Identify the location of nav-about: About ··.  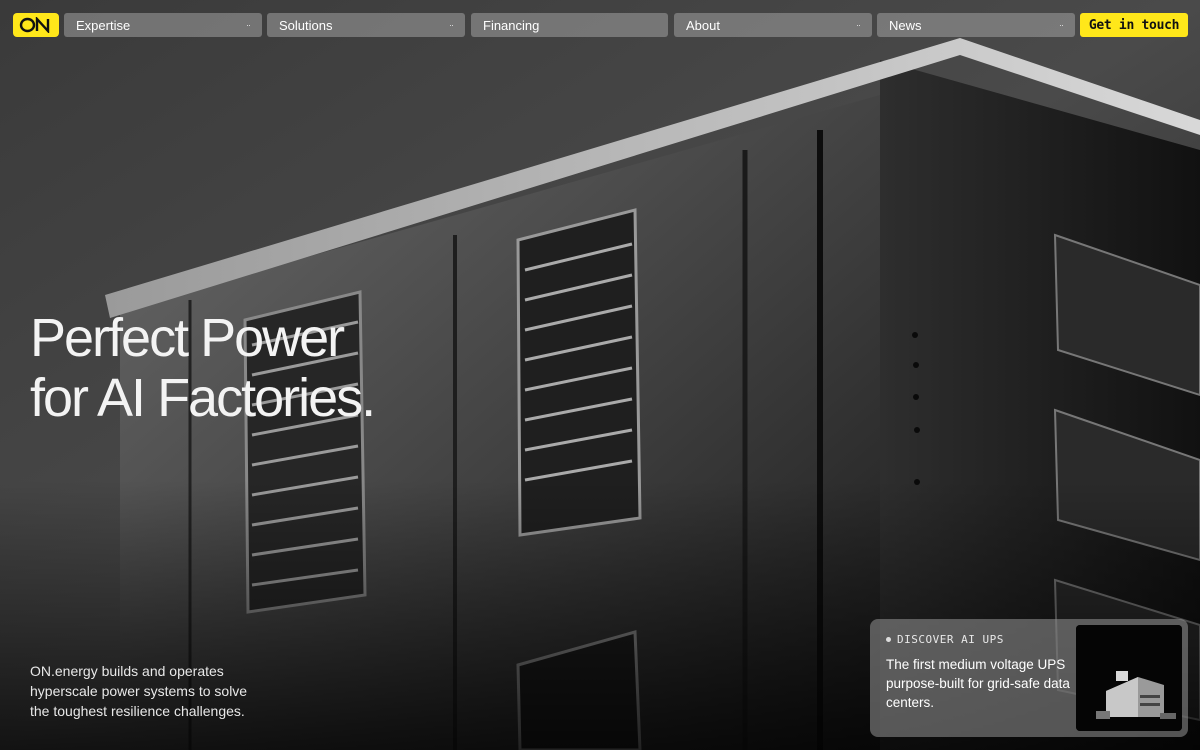
(773, 25).